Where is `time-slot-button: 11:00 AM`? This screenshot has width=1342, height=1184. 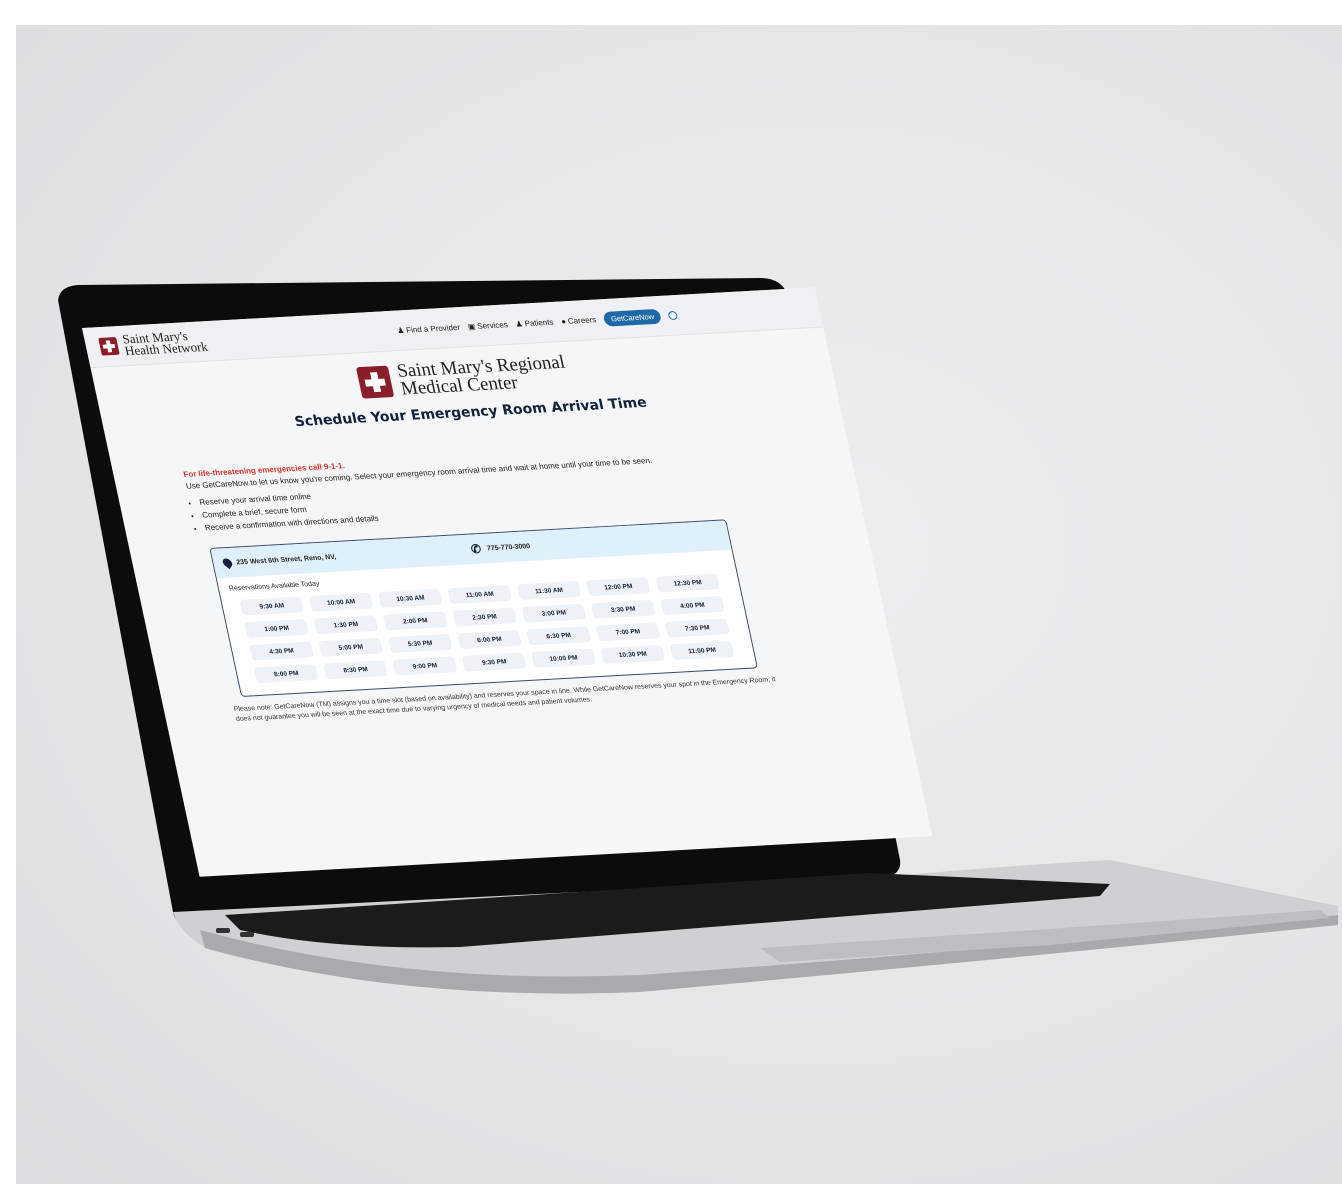 time-slot-button: 11:00 AM is located at coordinates (480, 594).